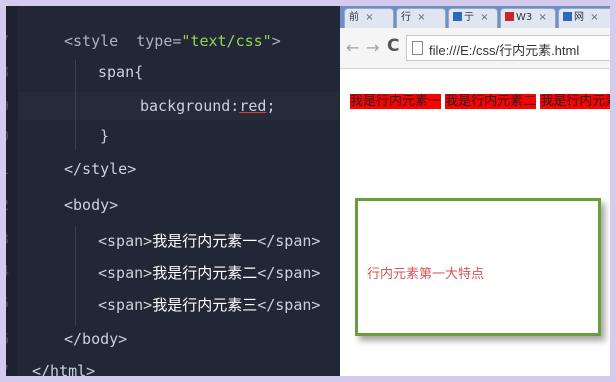 This screenshot has height=382, width=616. I want to click on annotation-box: 行内元素第一大特点, so click(478, 267).